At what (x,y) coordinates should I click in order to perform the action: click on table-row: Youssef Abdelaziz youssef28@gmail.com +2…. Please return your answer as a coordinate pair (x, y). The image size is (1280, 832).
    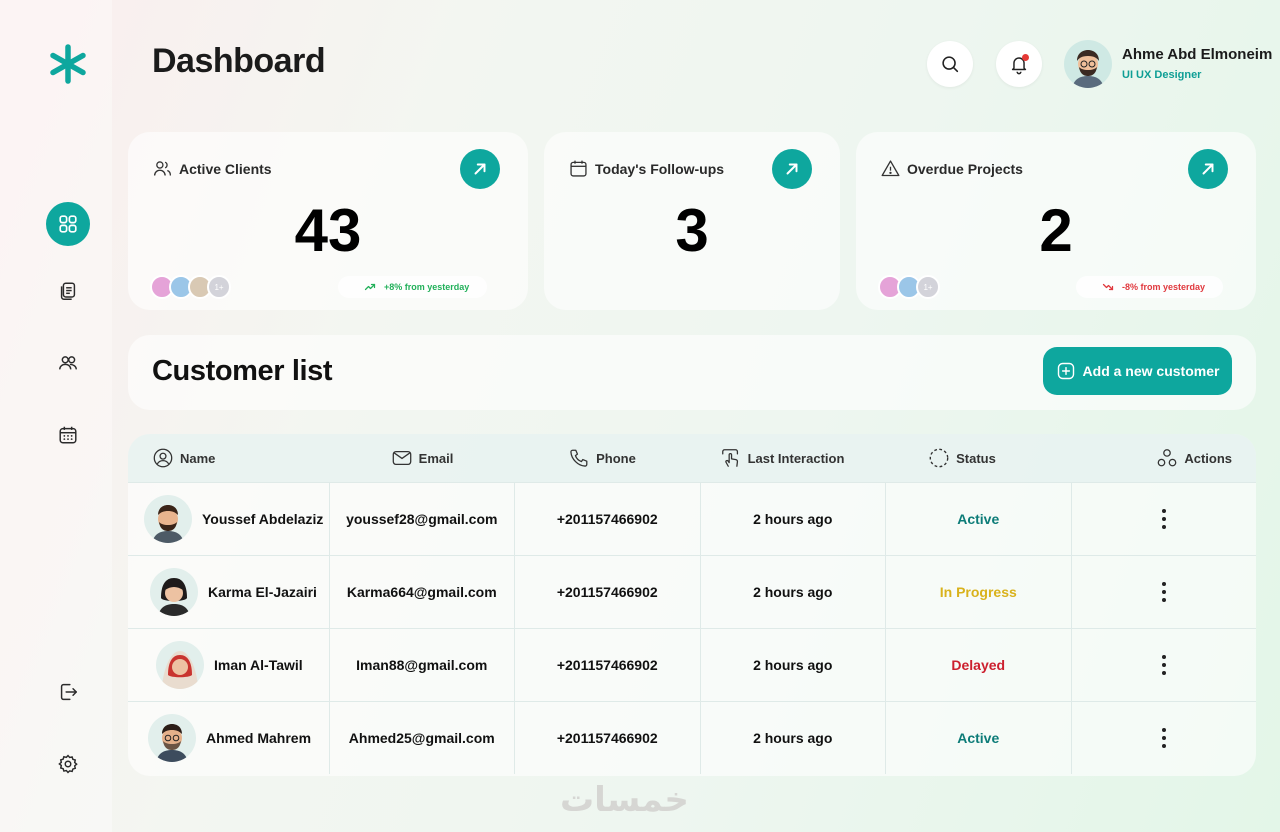
    Looking at the image, I should click on (692, 518).